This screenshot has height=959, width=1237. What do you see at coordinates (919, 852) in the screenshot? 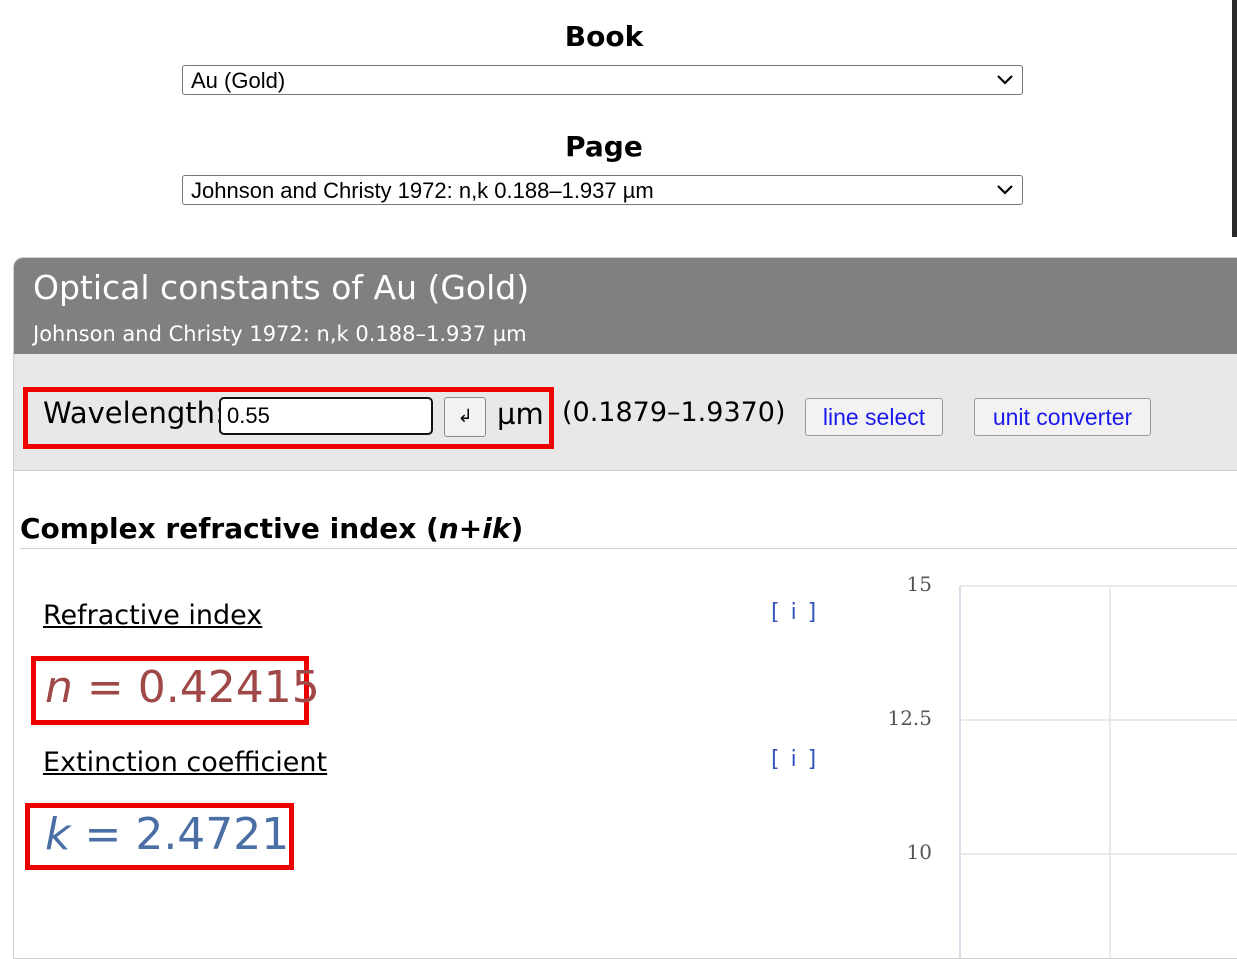
I see `chart-y-tick-label: 10` at bounding box center [919, 852].